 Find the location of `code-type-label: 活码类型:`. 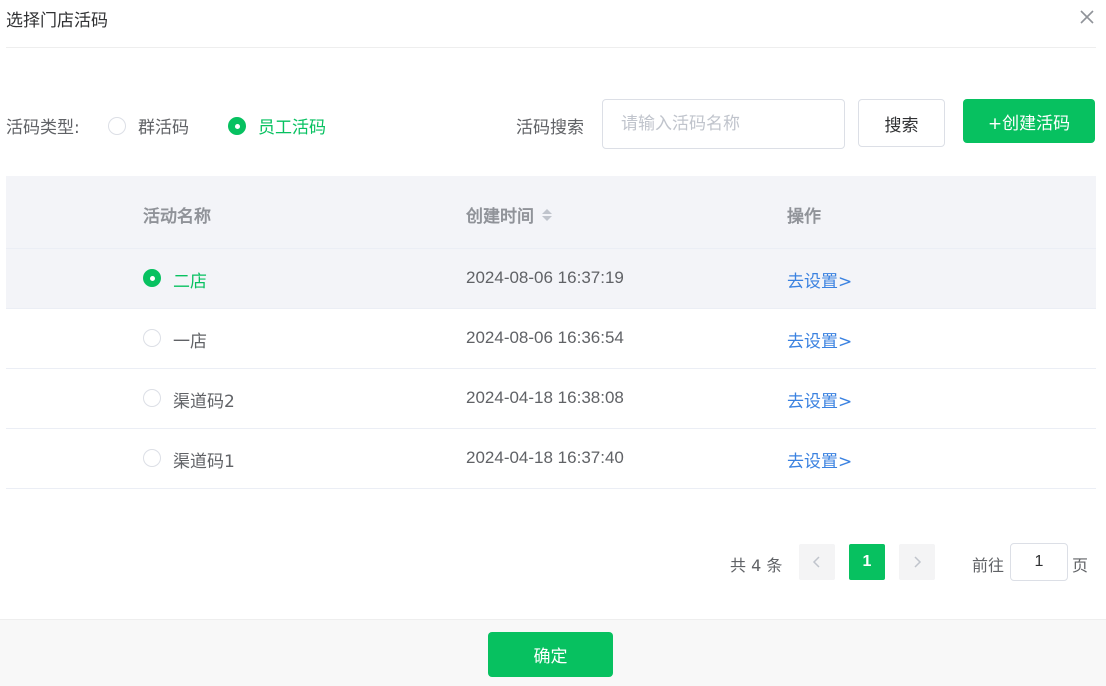

code-type-label: 活码类型: is located at coordinates (43, 128).